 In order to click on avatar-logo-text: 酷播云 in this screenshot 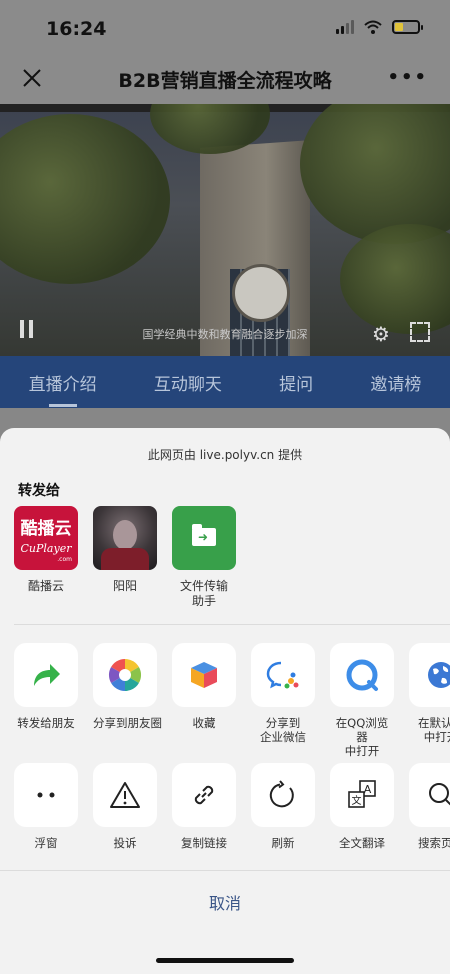, I will do `click(46, 529)`.